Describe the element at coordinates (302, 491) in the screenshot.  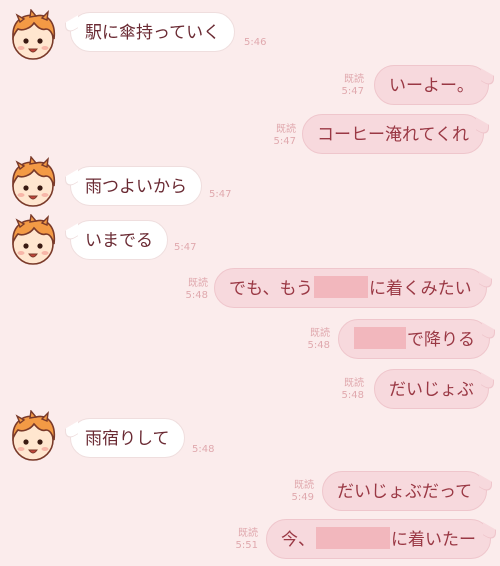
I see `read-receipt: 既読 5:49` at that location.